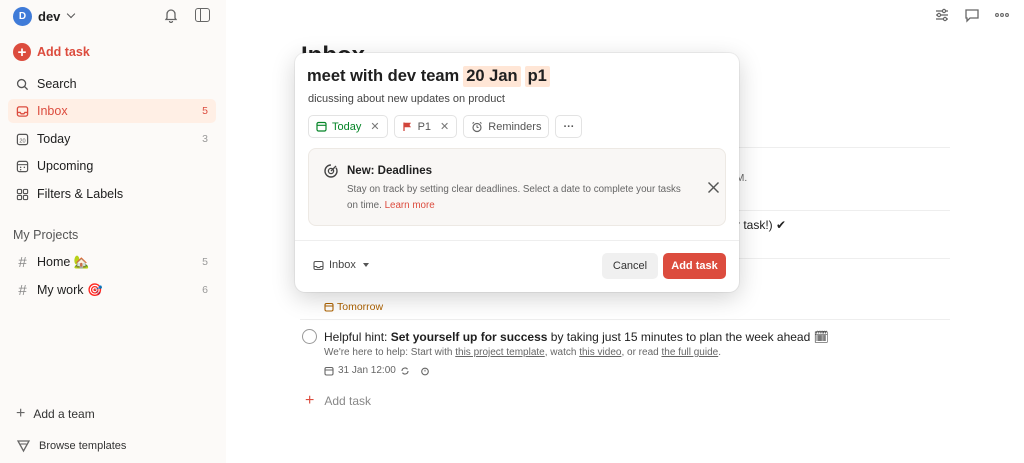 The image size is (1024, 463). What do you see at coordinates (506, 126) in the screenshot?
I see `reminders-chip: Reminders` at bounding box center [506, 126].